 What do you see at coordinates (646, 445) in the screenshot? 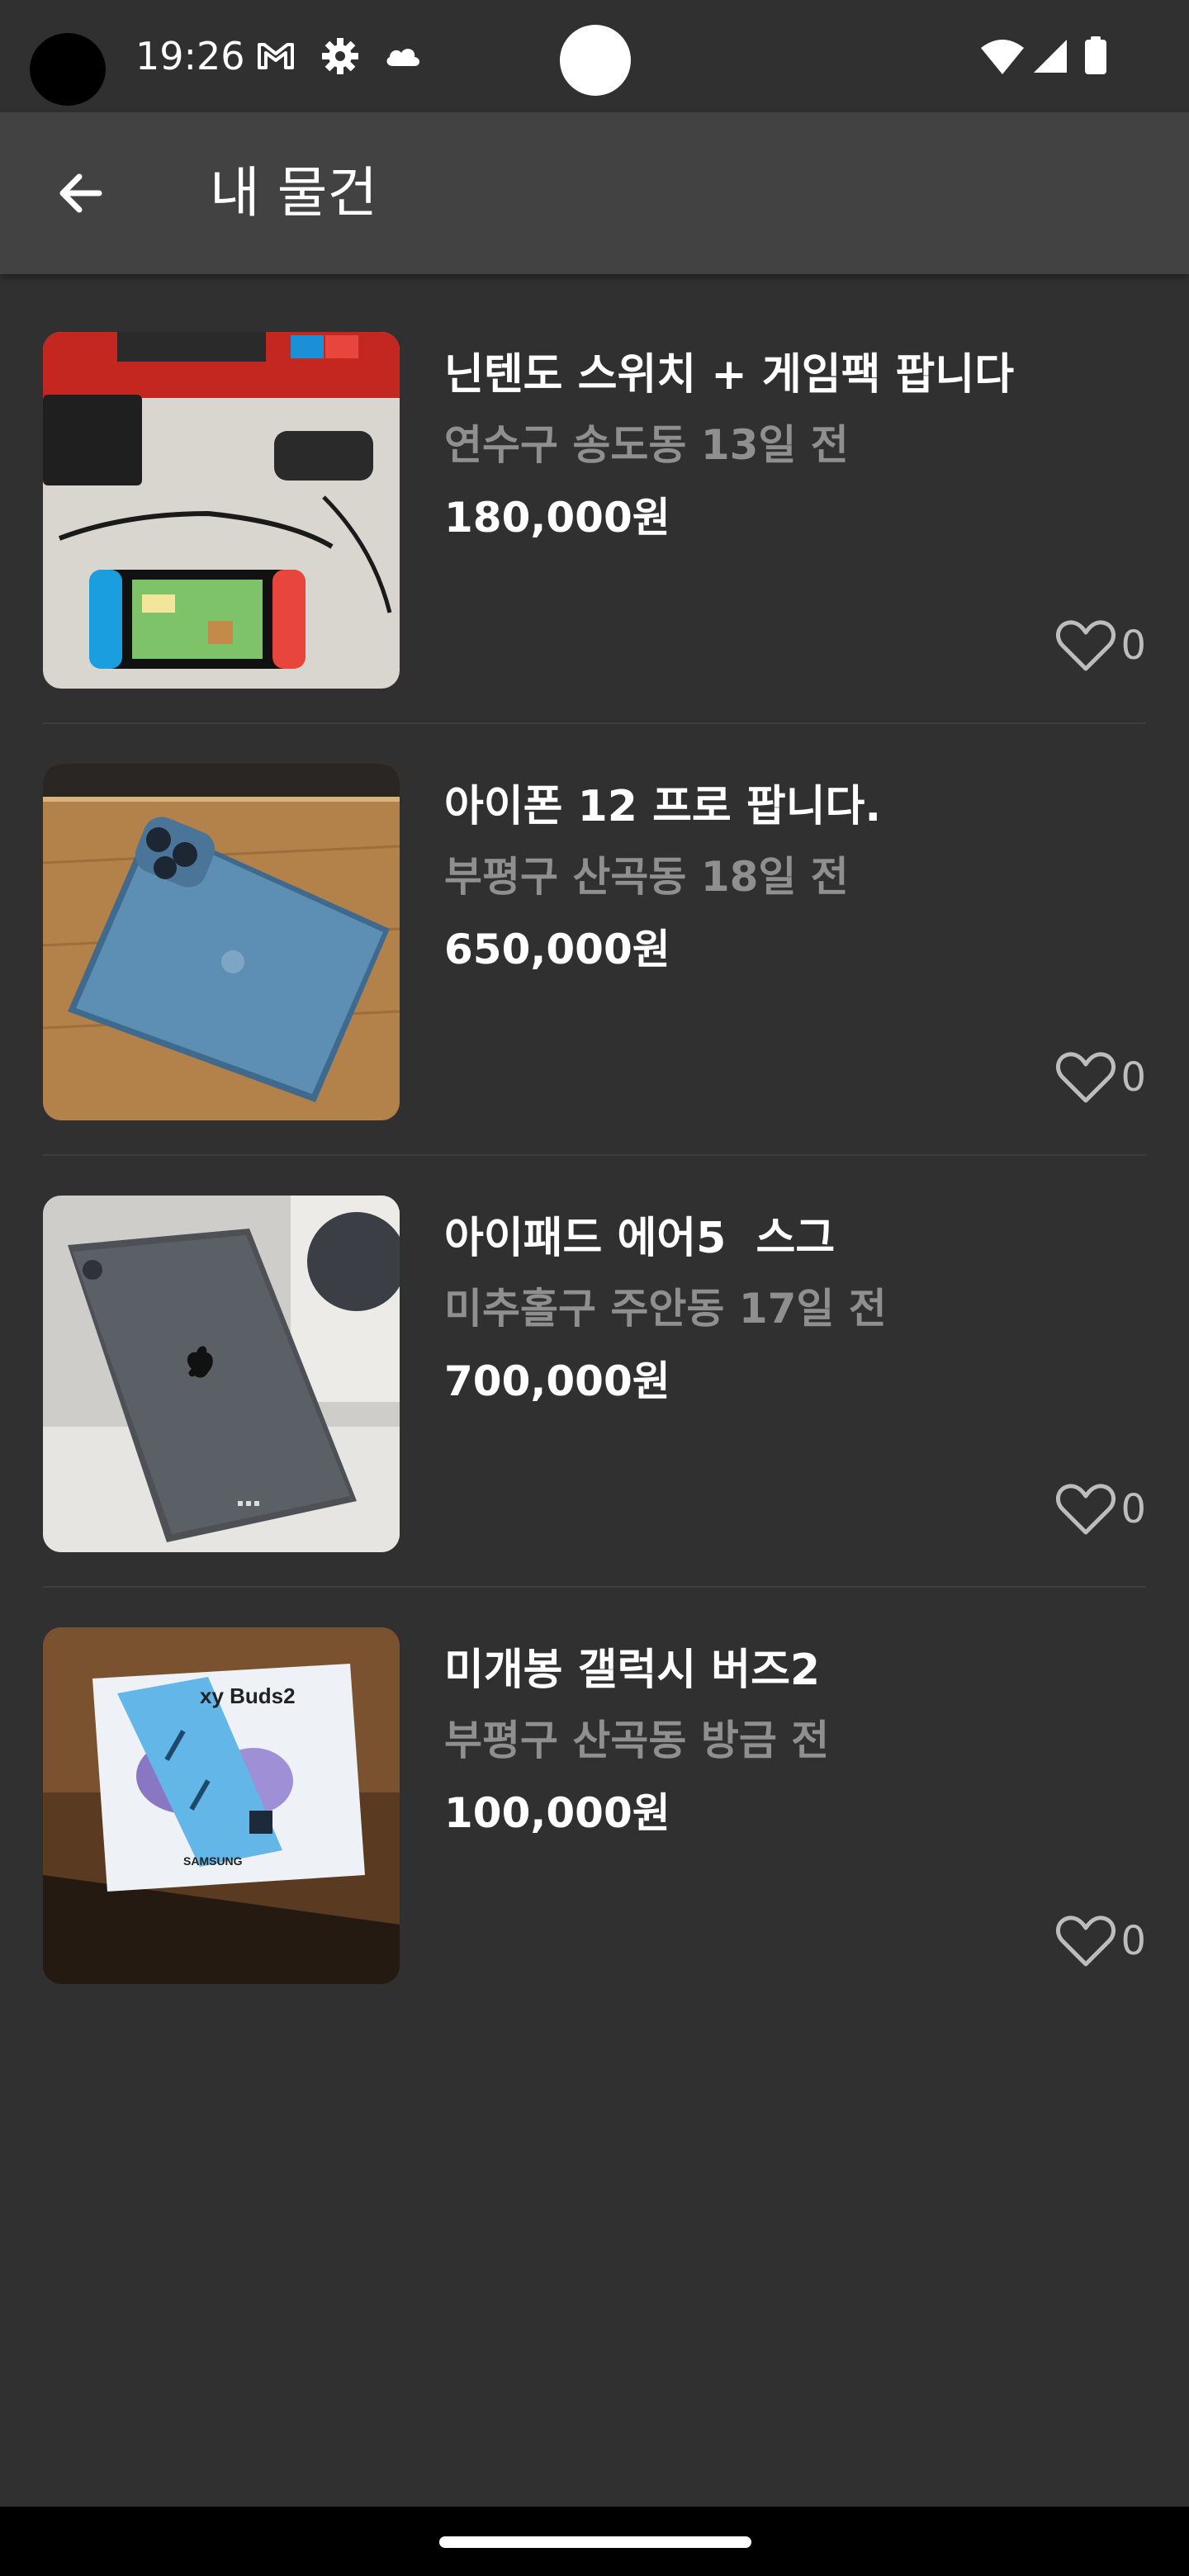
I see `item-location-time: 연수구 송도동 13일 전` at bounding box center [646, 445].